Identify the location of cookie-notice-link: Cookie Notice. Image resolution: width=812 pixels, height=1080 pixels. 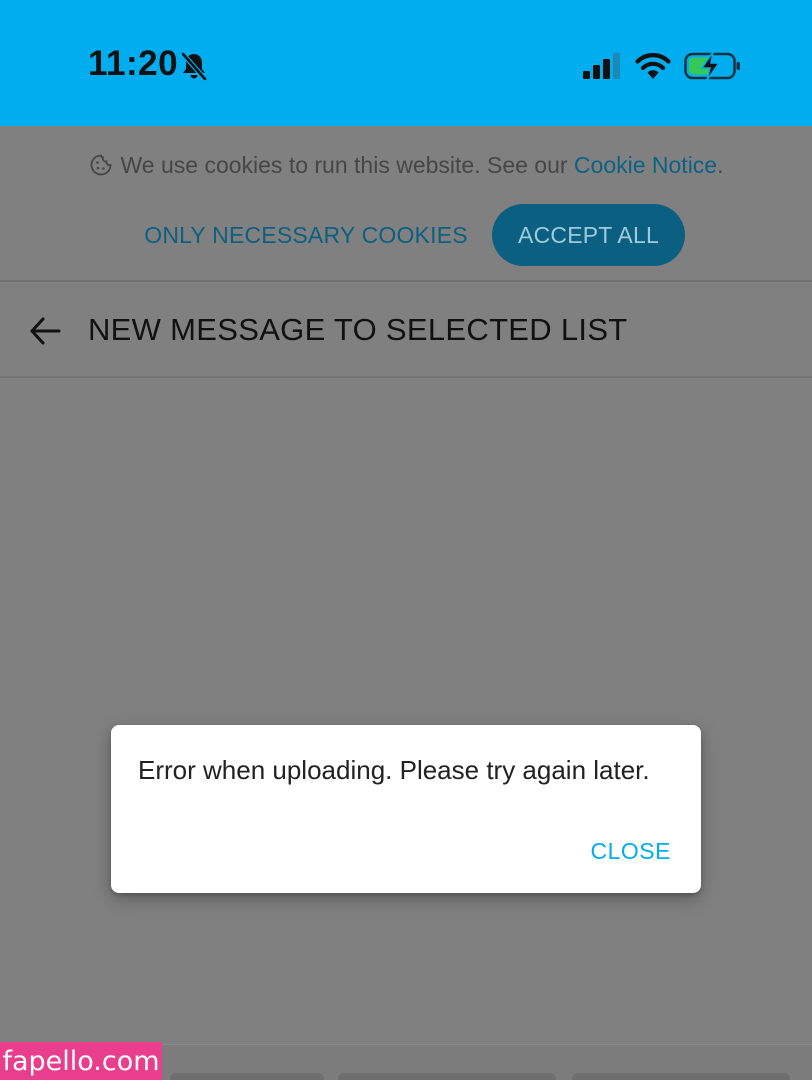
(645, 165).